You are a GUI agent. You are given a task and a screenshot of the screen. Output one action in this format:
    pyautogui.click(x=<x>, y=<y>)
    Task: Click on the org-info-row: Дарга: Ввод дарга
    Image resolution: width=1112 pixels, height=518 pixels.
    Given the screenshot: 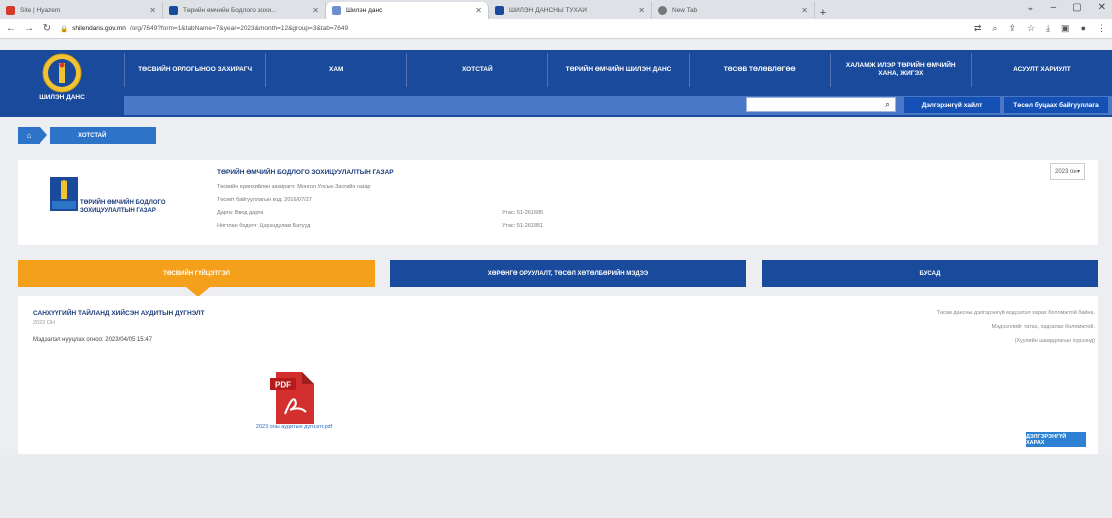 What is the action you would take?
    pyautogui.click(x=240, y=213)
    